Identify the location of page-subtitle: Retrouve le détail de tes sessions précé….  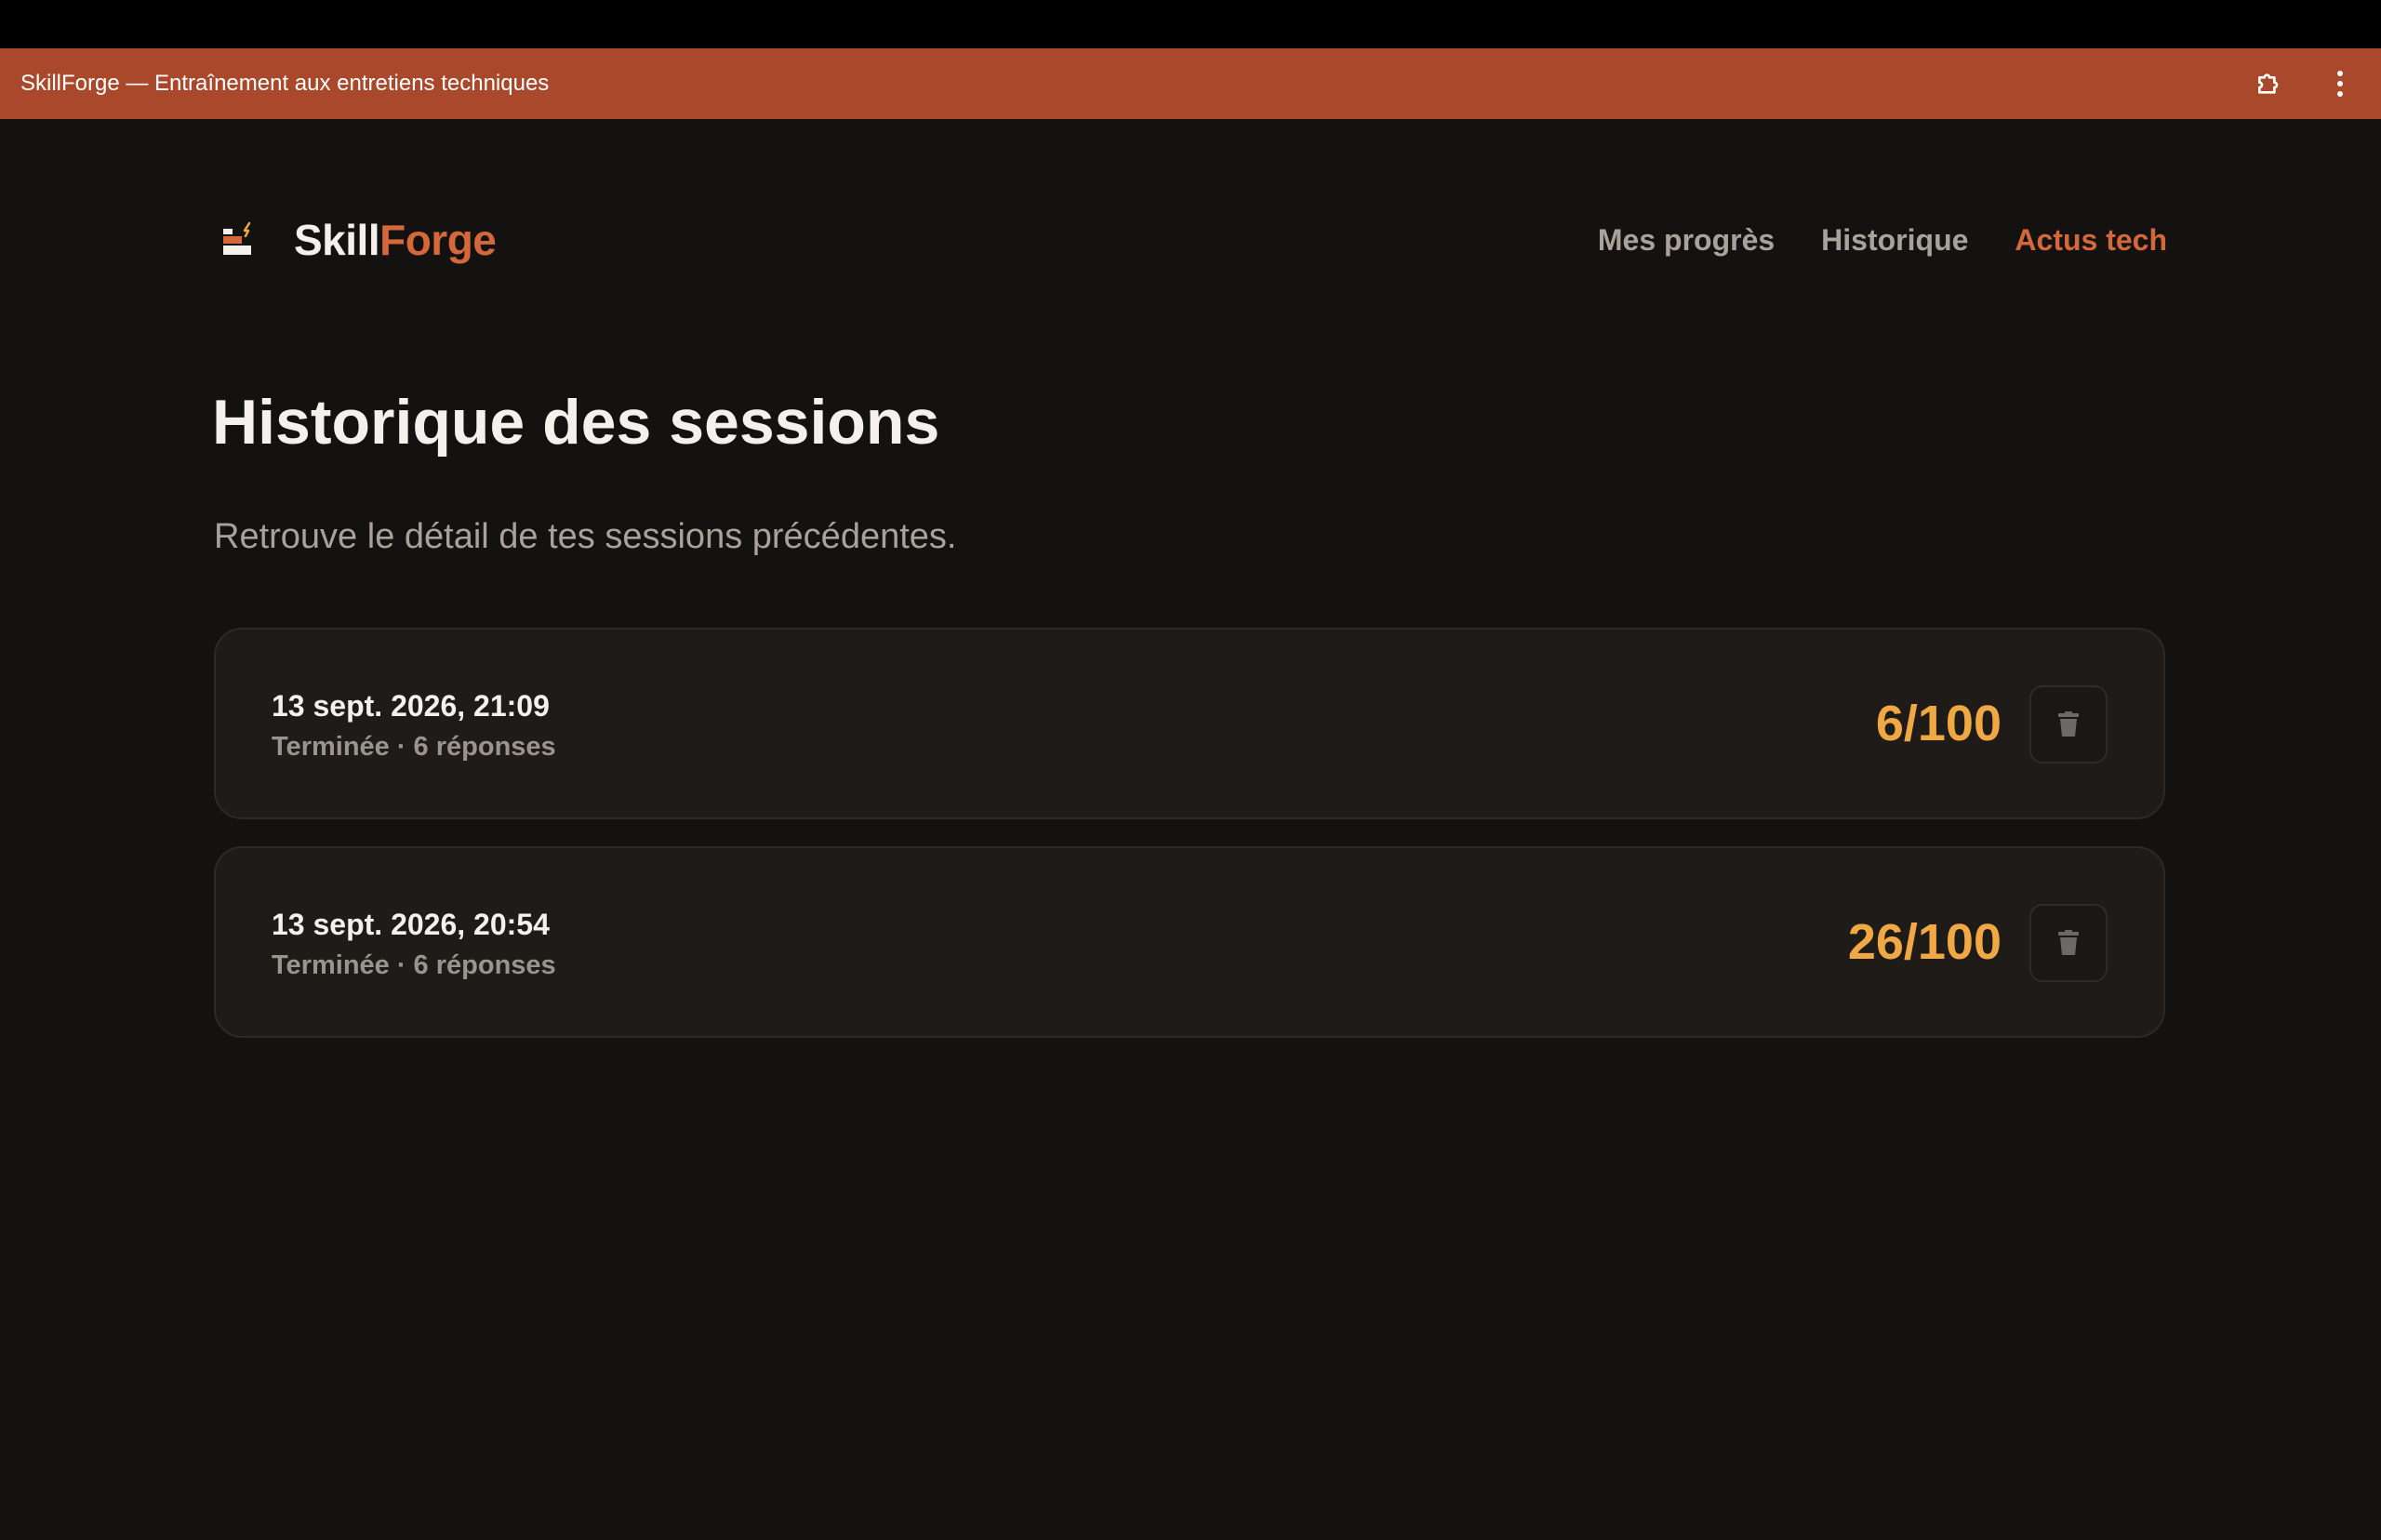
(585, 536).